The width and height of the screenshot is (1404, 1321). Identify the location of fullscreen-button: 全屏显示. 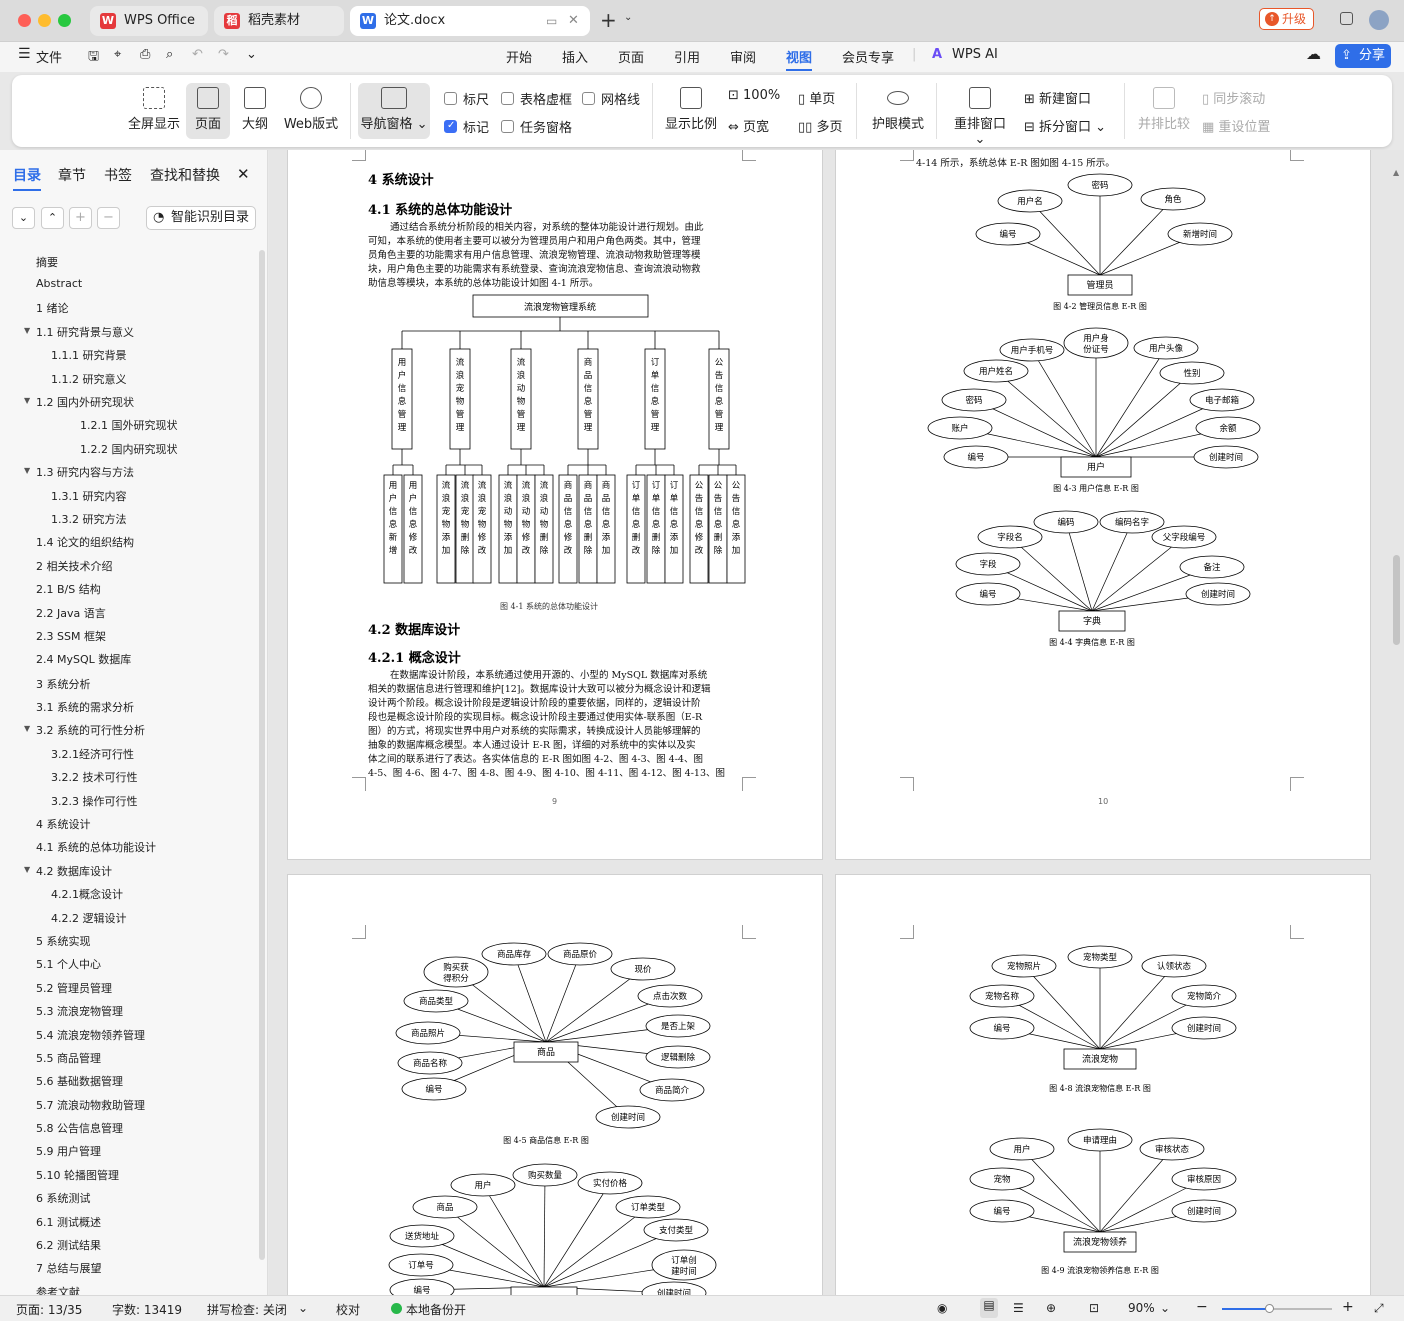
(154, 109).